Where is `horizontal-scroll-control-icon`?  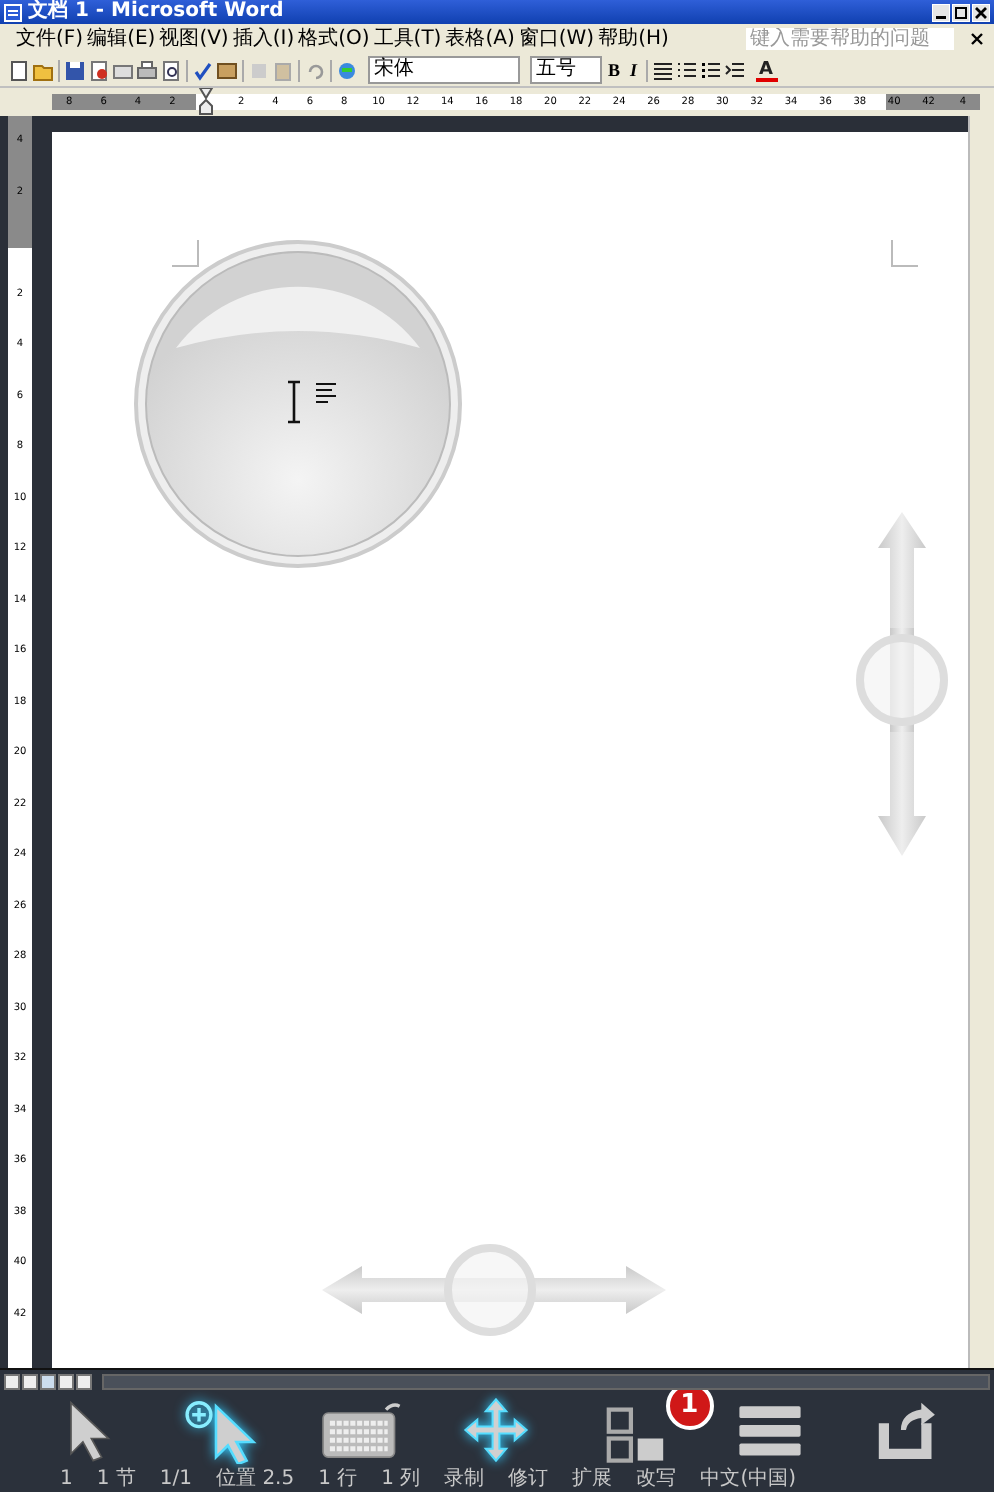 horizontal-scroll-control-icon is located at coordinates (494, 1290).